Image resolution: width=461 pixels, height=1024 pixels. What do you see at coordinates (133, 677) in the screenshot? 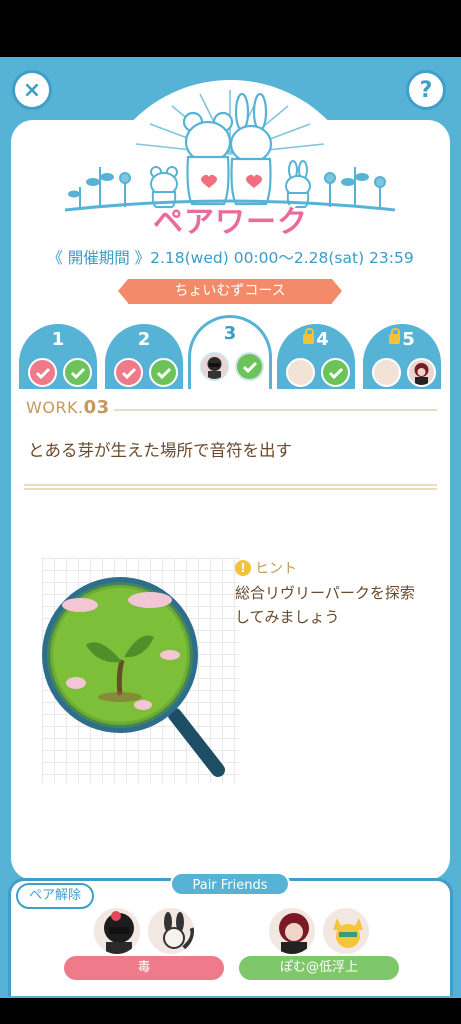
I see `magnifier-illustration` at bounding box center [133, 677].